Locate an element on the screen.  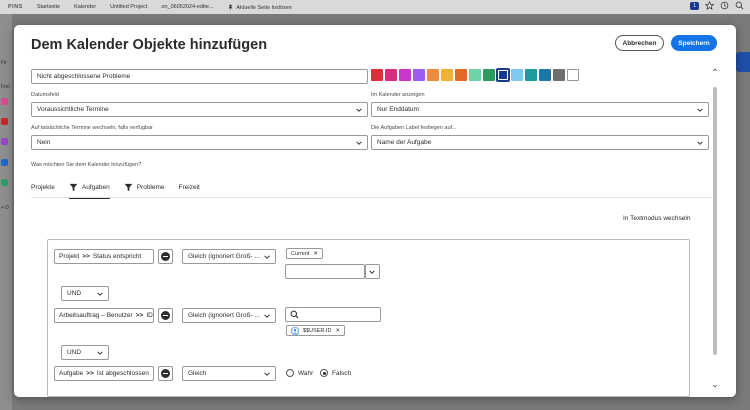
radio-true: Wahr is located at coordinates (299, 373).